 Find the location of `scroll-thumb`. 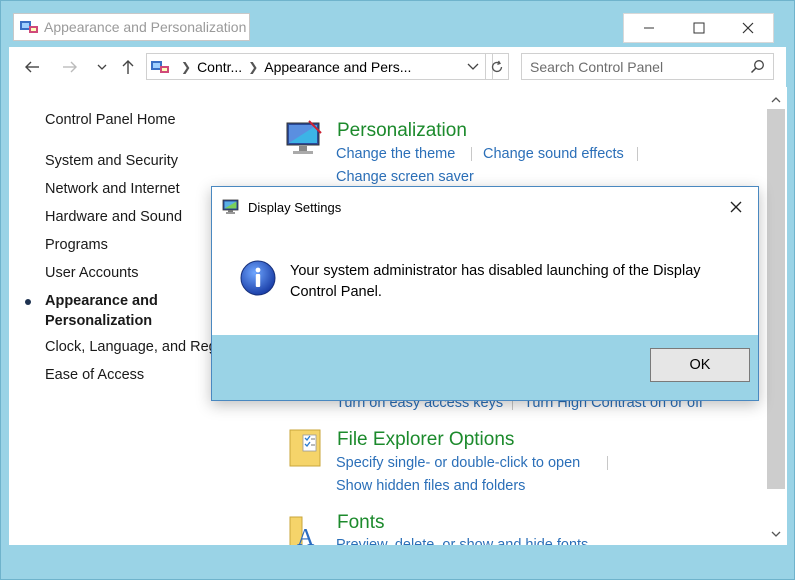

scroll-thumb is located at coordinates (776, 299).